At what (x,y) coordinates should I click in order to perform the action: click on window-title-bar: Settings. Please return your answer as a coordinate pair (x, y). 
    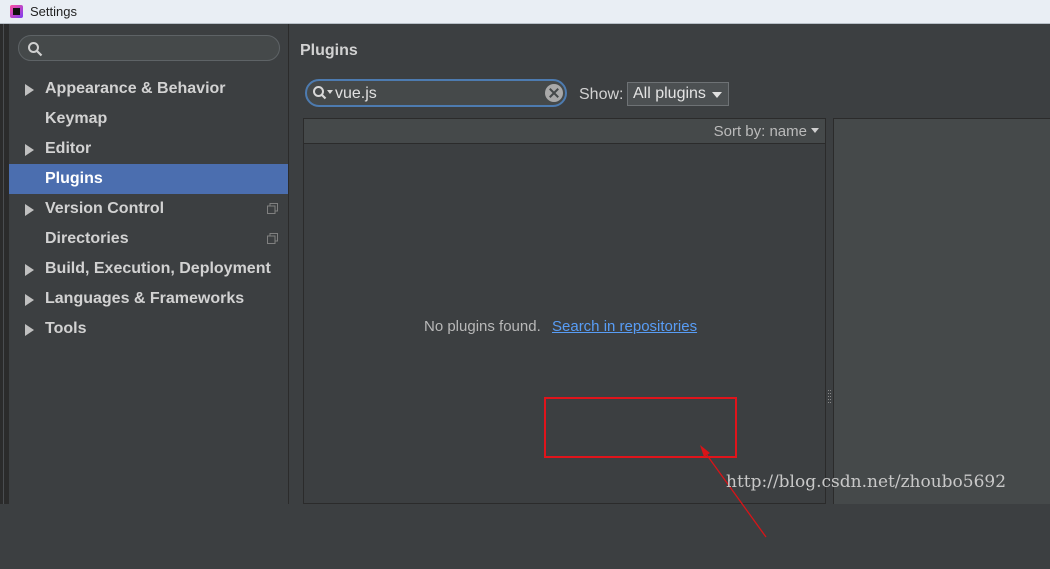
    Looking at the image, I should click on (525, 12).